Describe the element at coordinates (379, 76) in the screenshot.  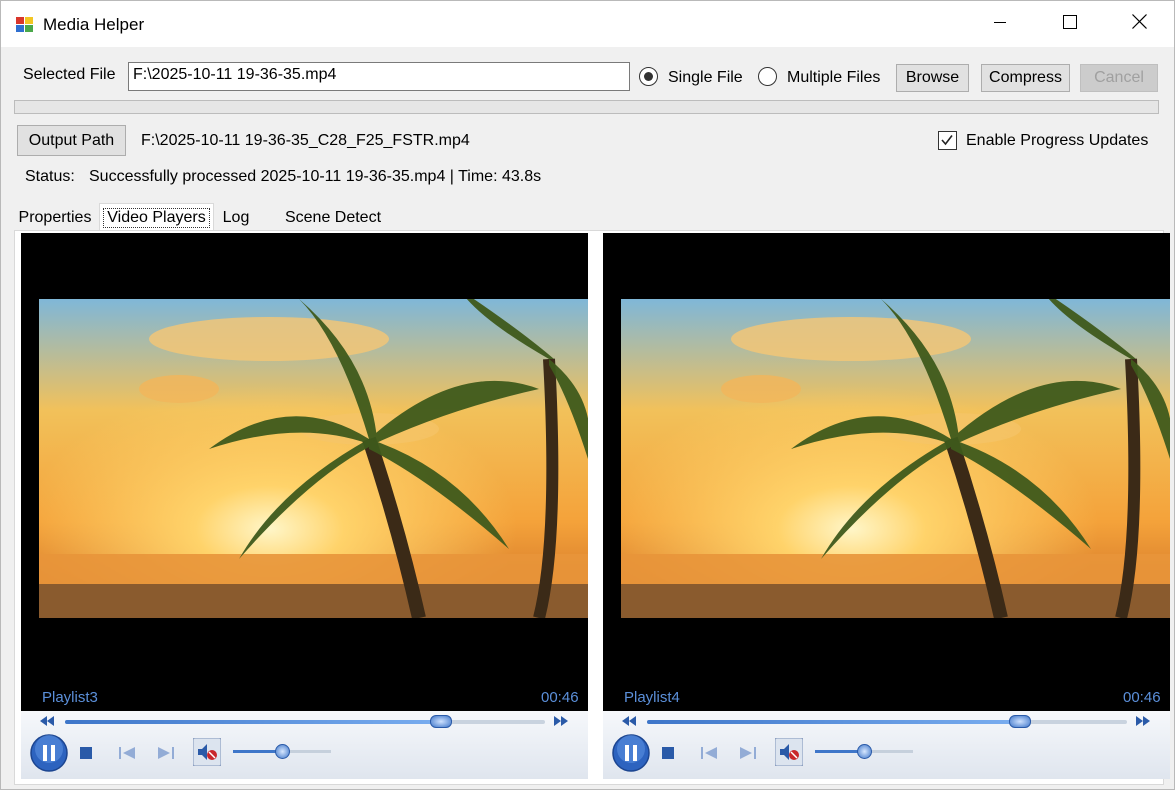
I see `selected-file-input: F:\2025-10-11 19-36-35.mp4` at that location.